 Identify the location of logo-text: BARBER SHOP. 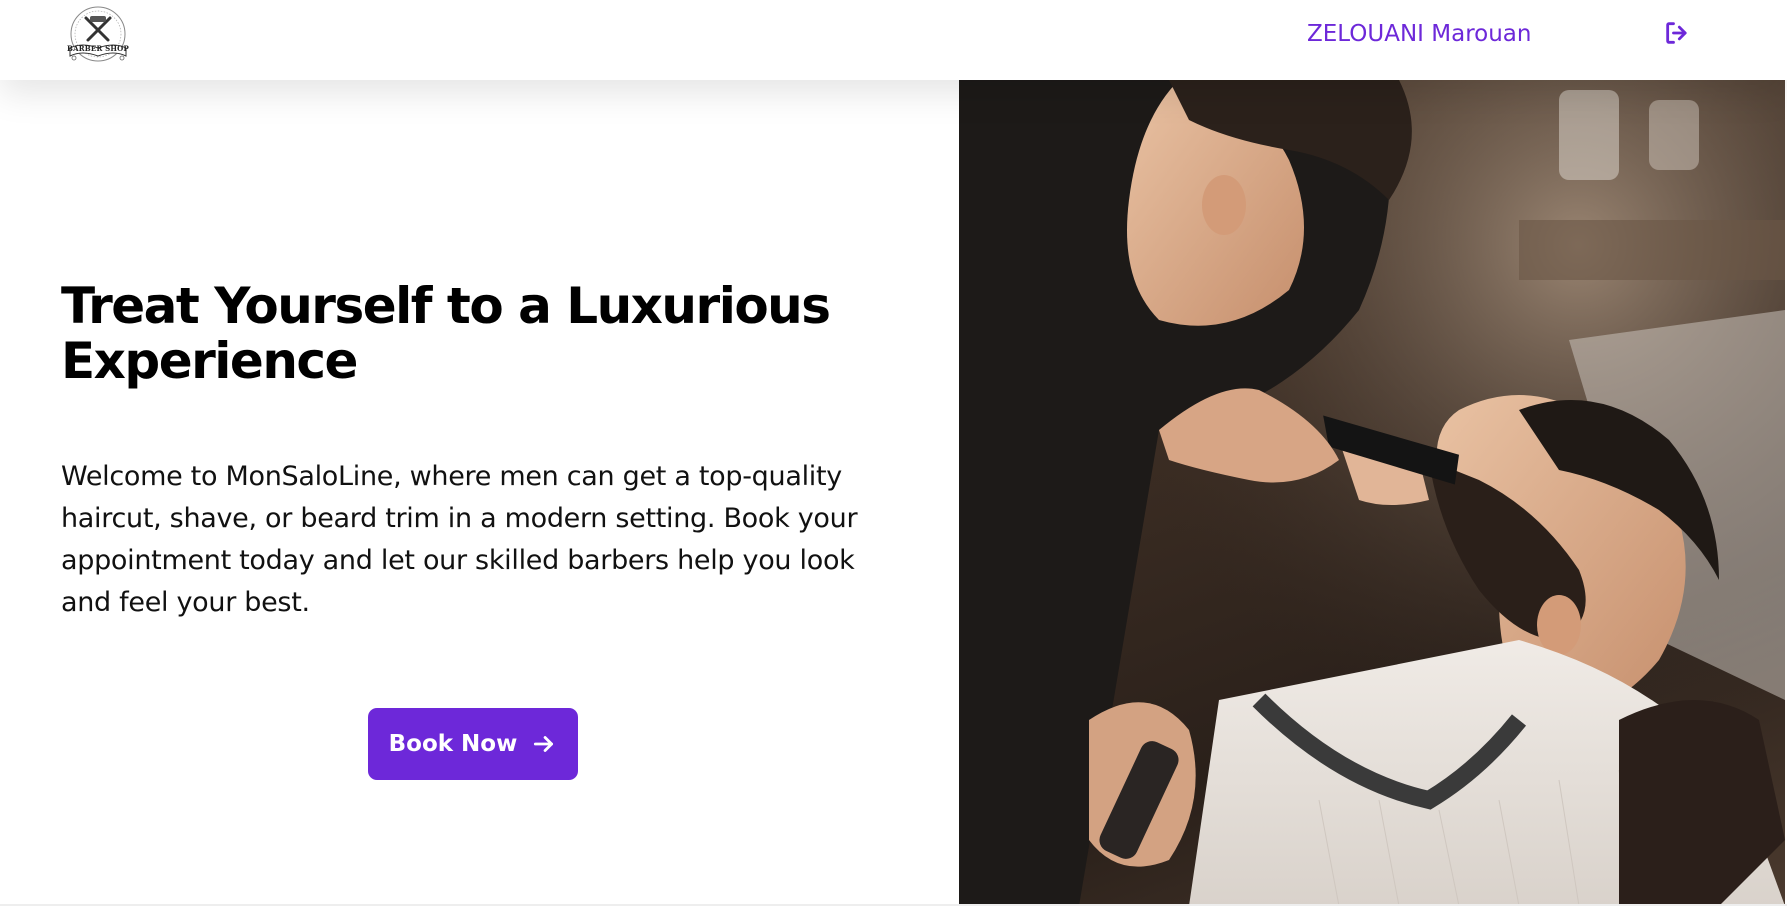
(98, 48).